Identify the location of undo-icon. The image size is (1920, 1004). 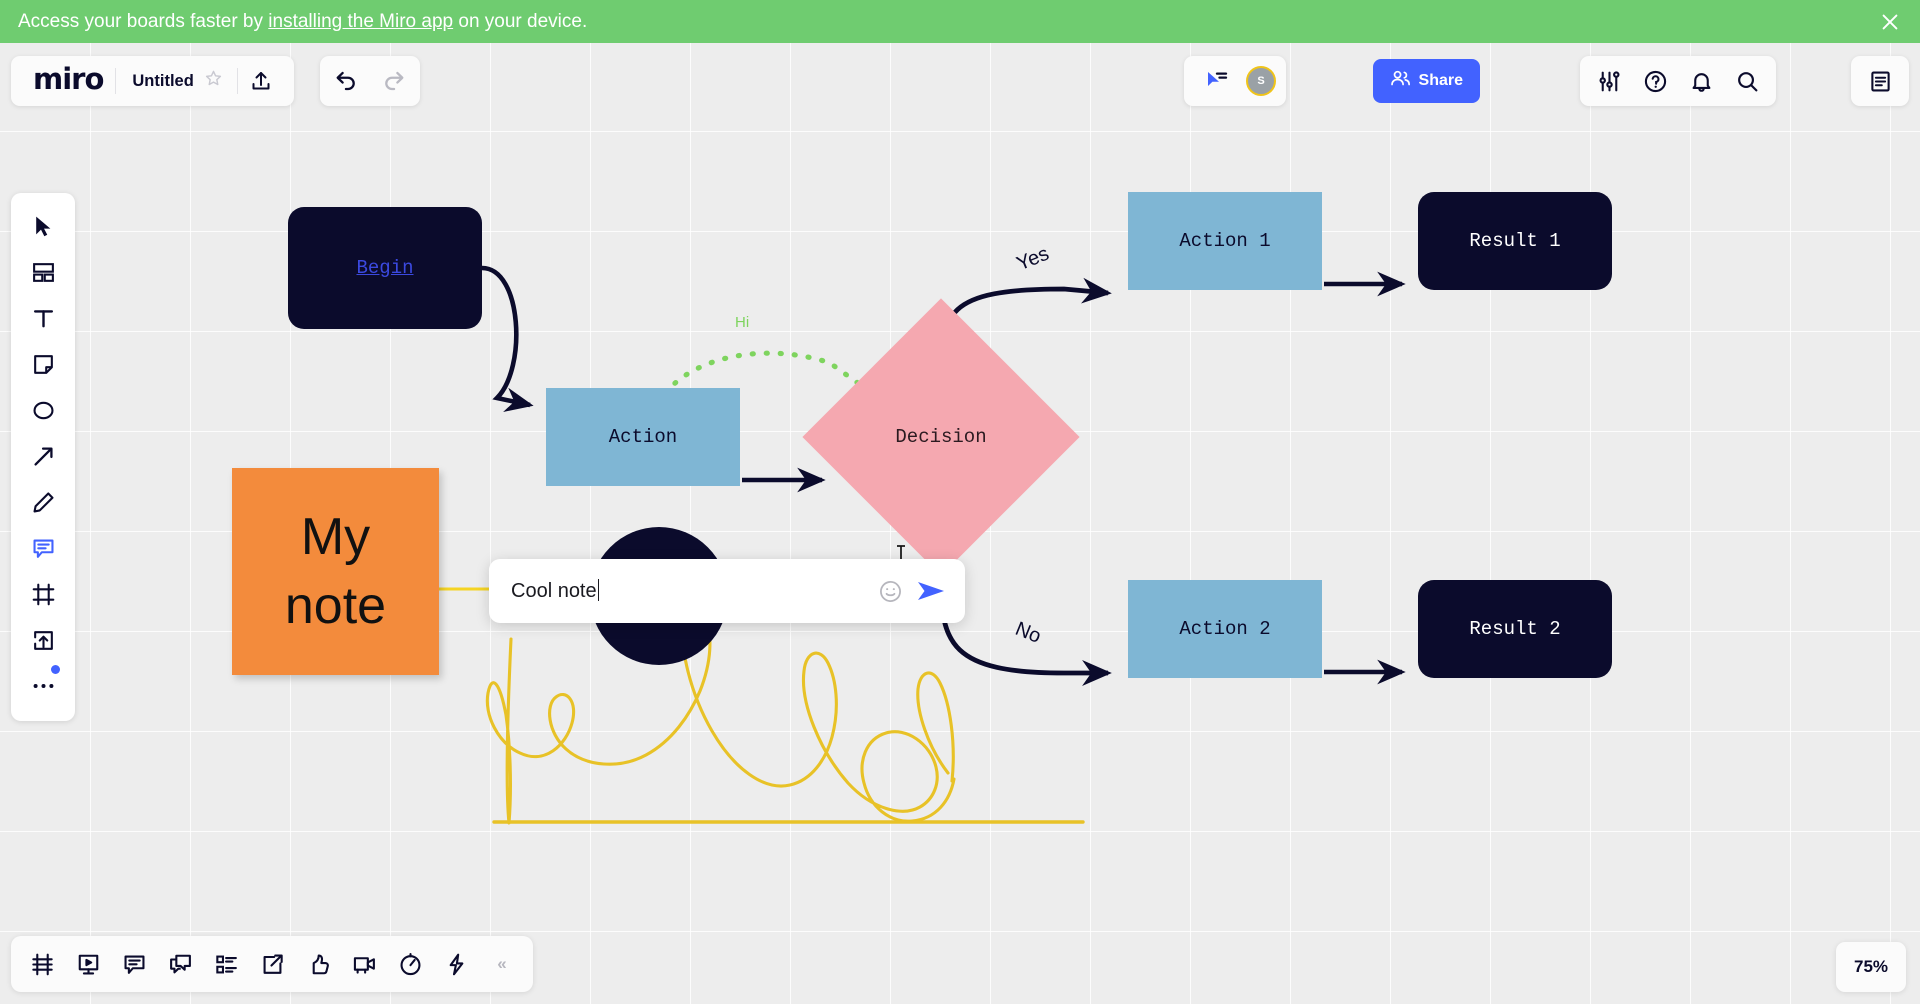
(347, 81).